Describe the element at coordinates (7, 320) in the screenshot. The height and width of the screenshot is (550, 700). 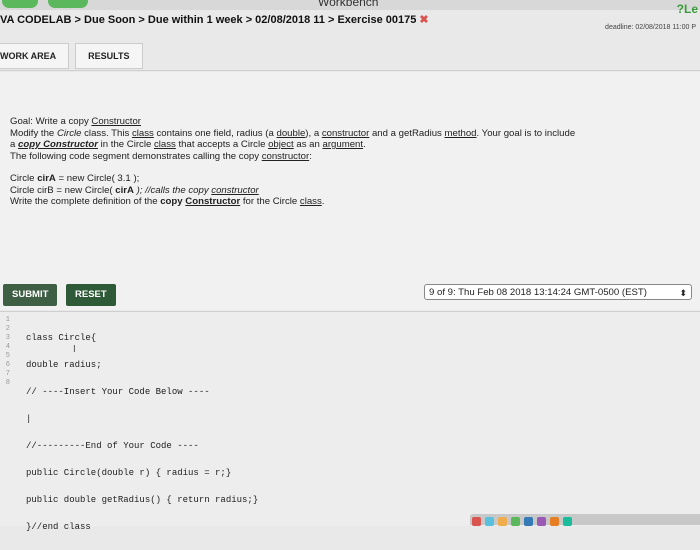
I see `line-number: 1` at that location.